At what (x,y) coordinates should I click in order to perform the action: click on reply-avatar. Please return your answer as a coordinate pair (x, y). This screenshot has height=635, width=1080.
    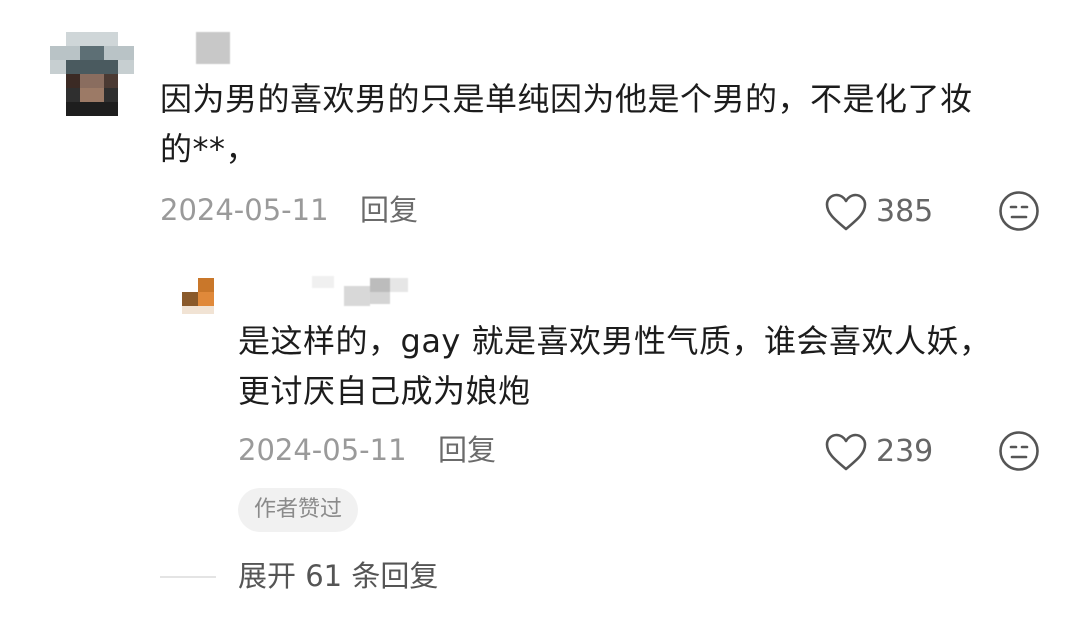
    Looking at the image, I should click on (192, 296).